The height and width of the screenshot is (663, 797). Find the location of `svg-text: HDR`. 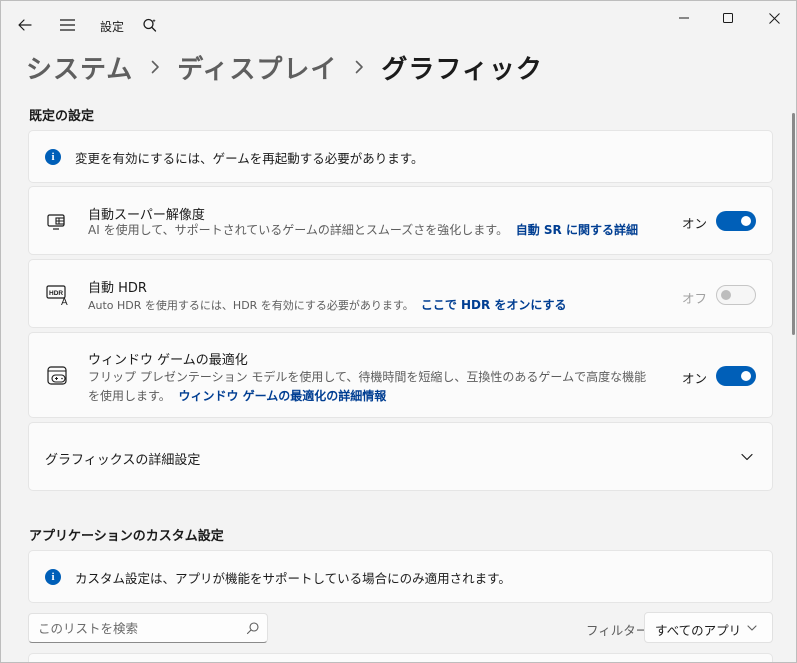

svg-text: HDR is located at coordinates (56, 293).